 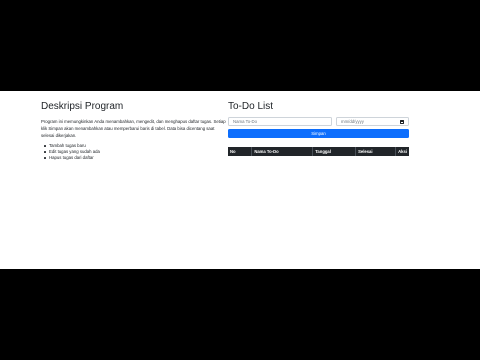 I want to click on todo-table: No Nama To-Do Tanggal Selesai Aksi, so click(x=318, y=151).